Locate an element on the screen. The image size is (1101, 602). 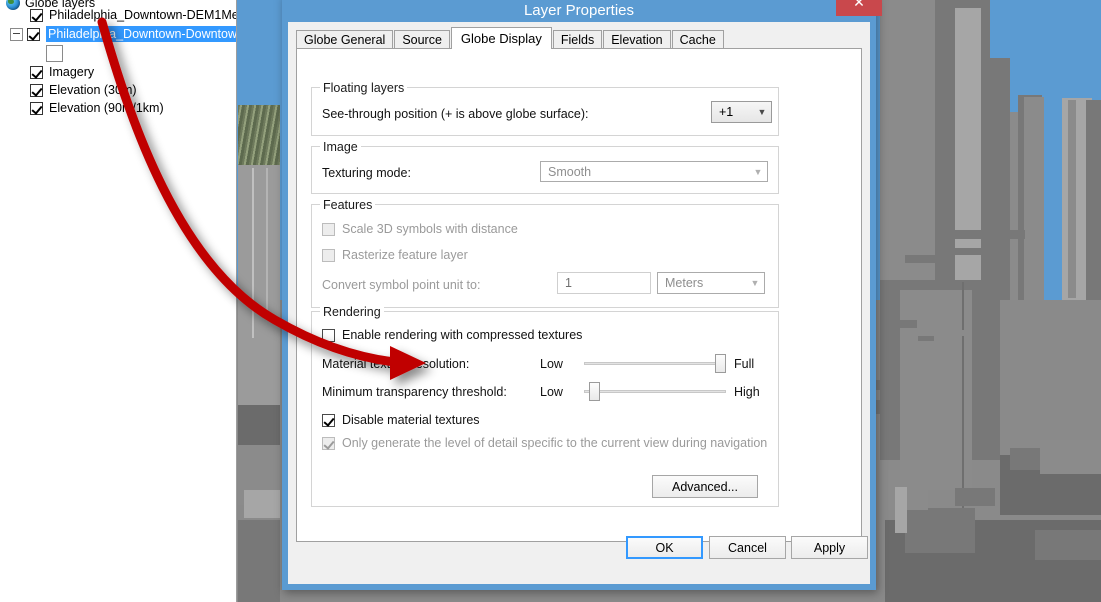
sidebar-item-elevation-90m: Elevation (90m/1km) is located at coordinates (97, 108).